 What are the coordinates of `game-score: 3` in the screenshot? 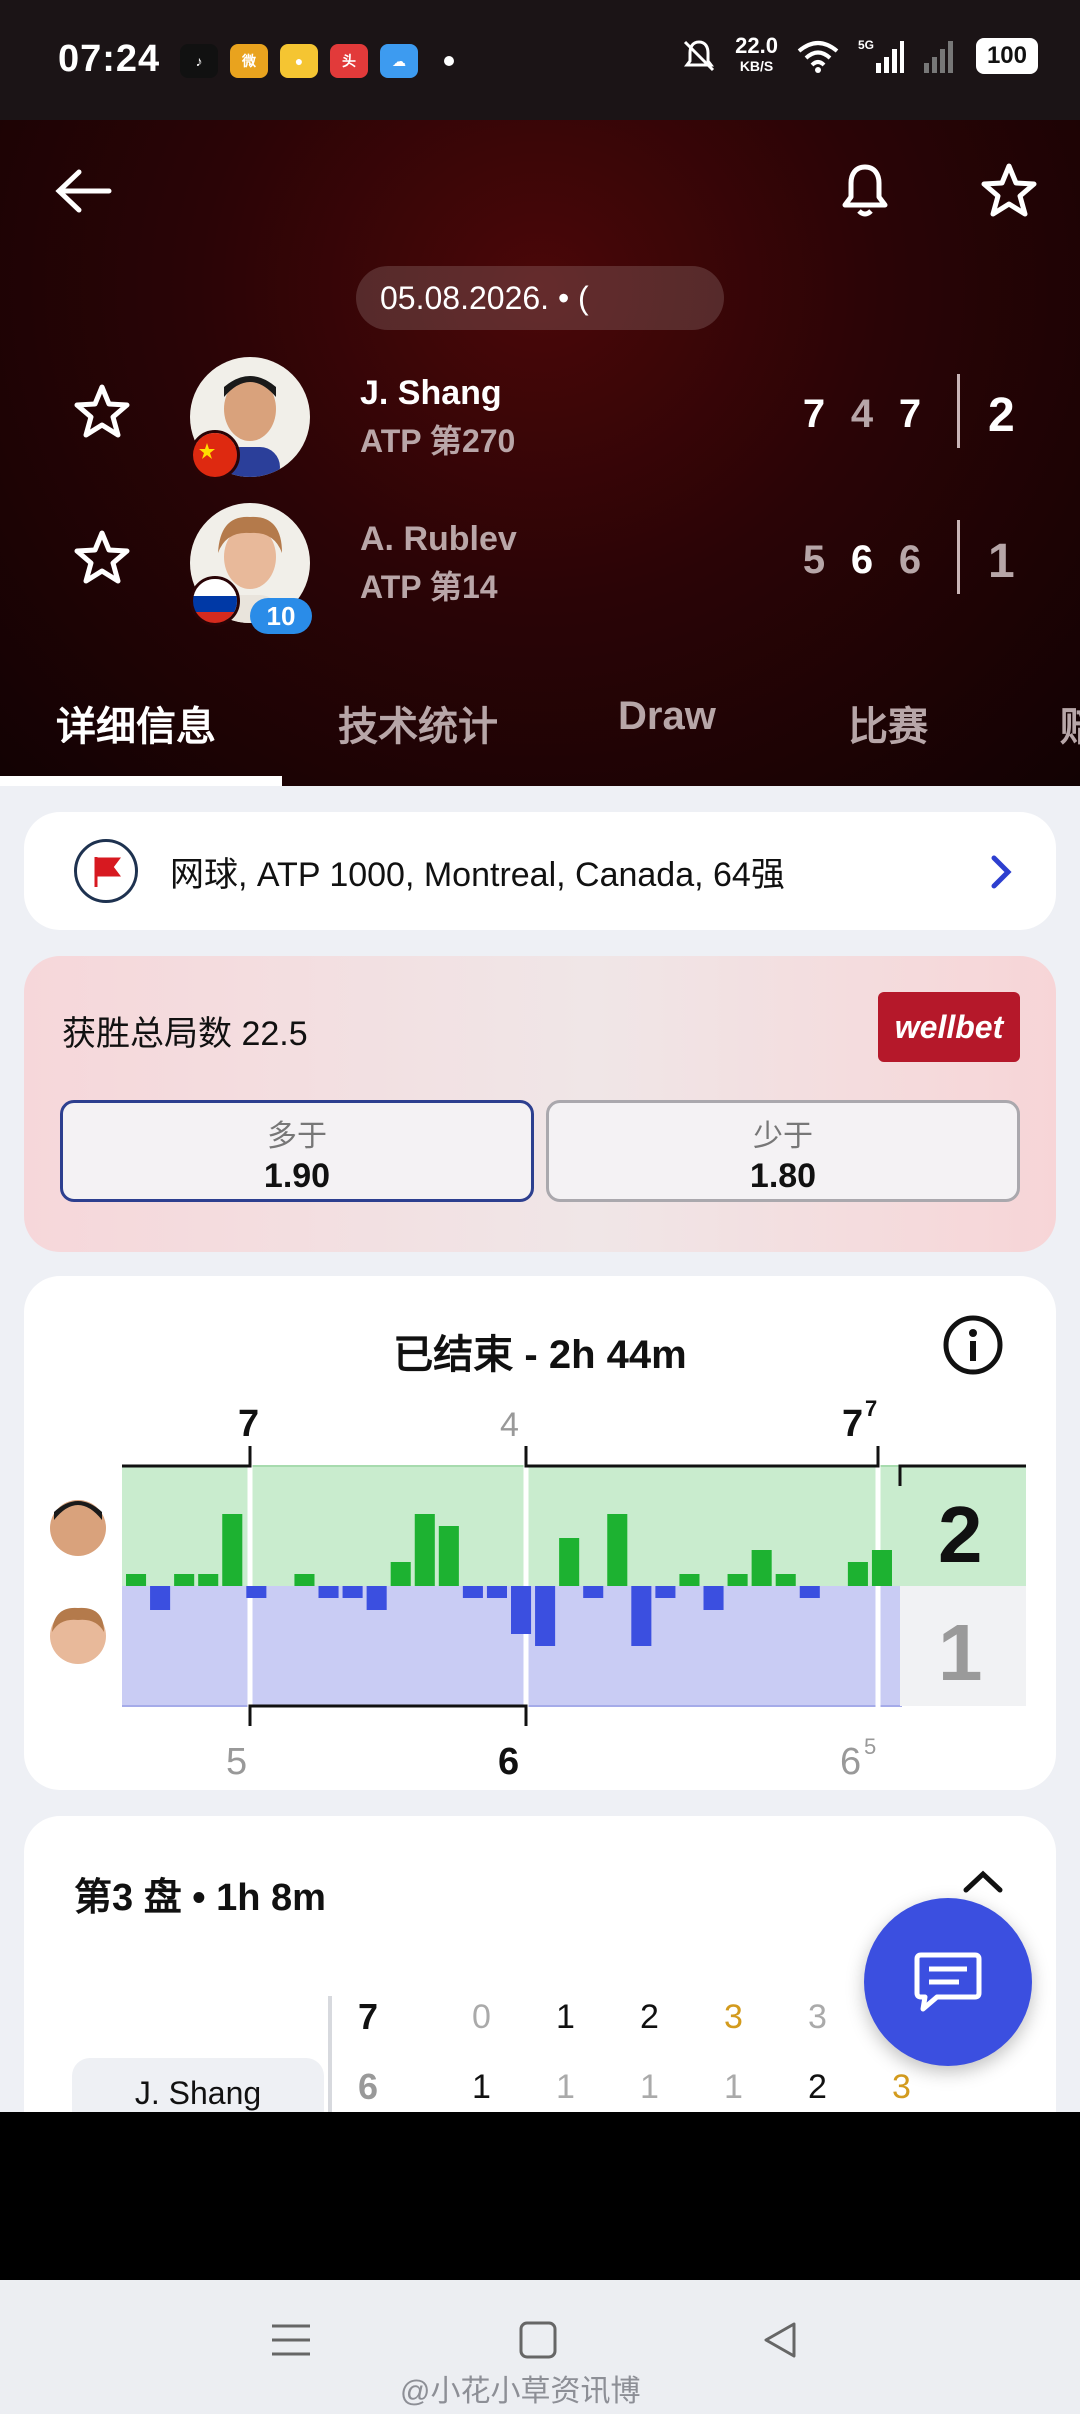 It's located at (733, 2017).